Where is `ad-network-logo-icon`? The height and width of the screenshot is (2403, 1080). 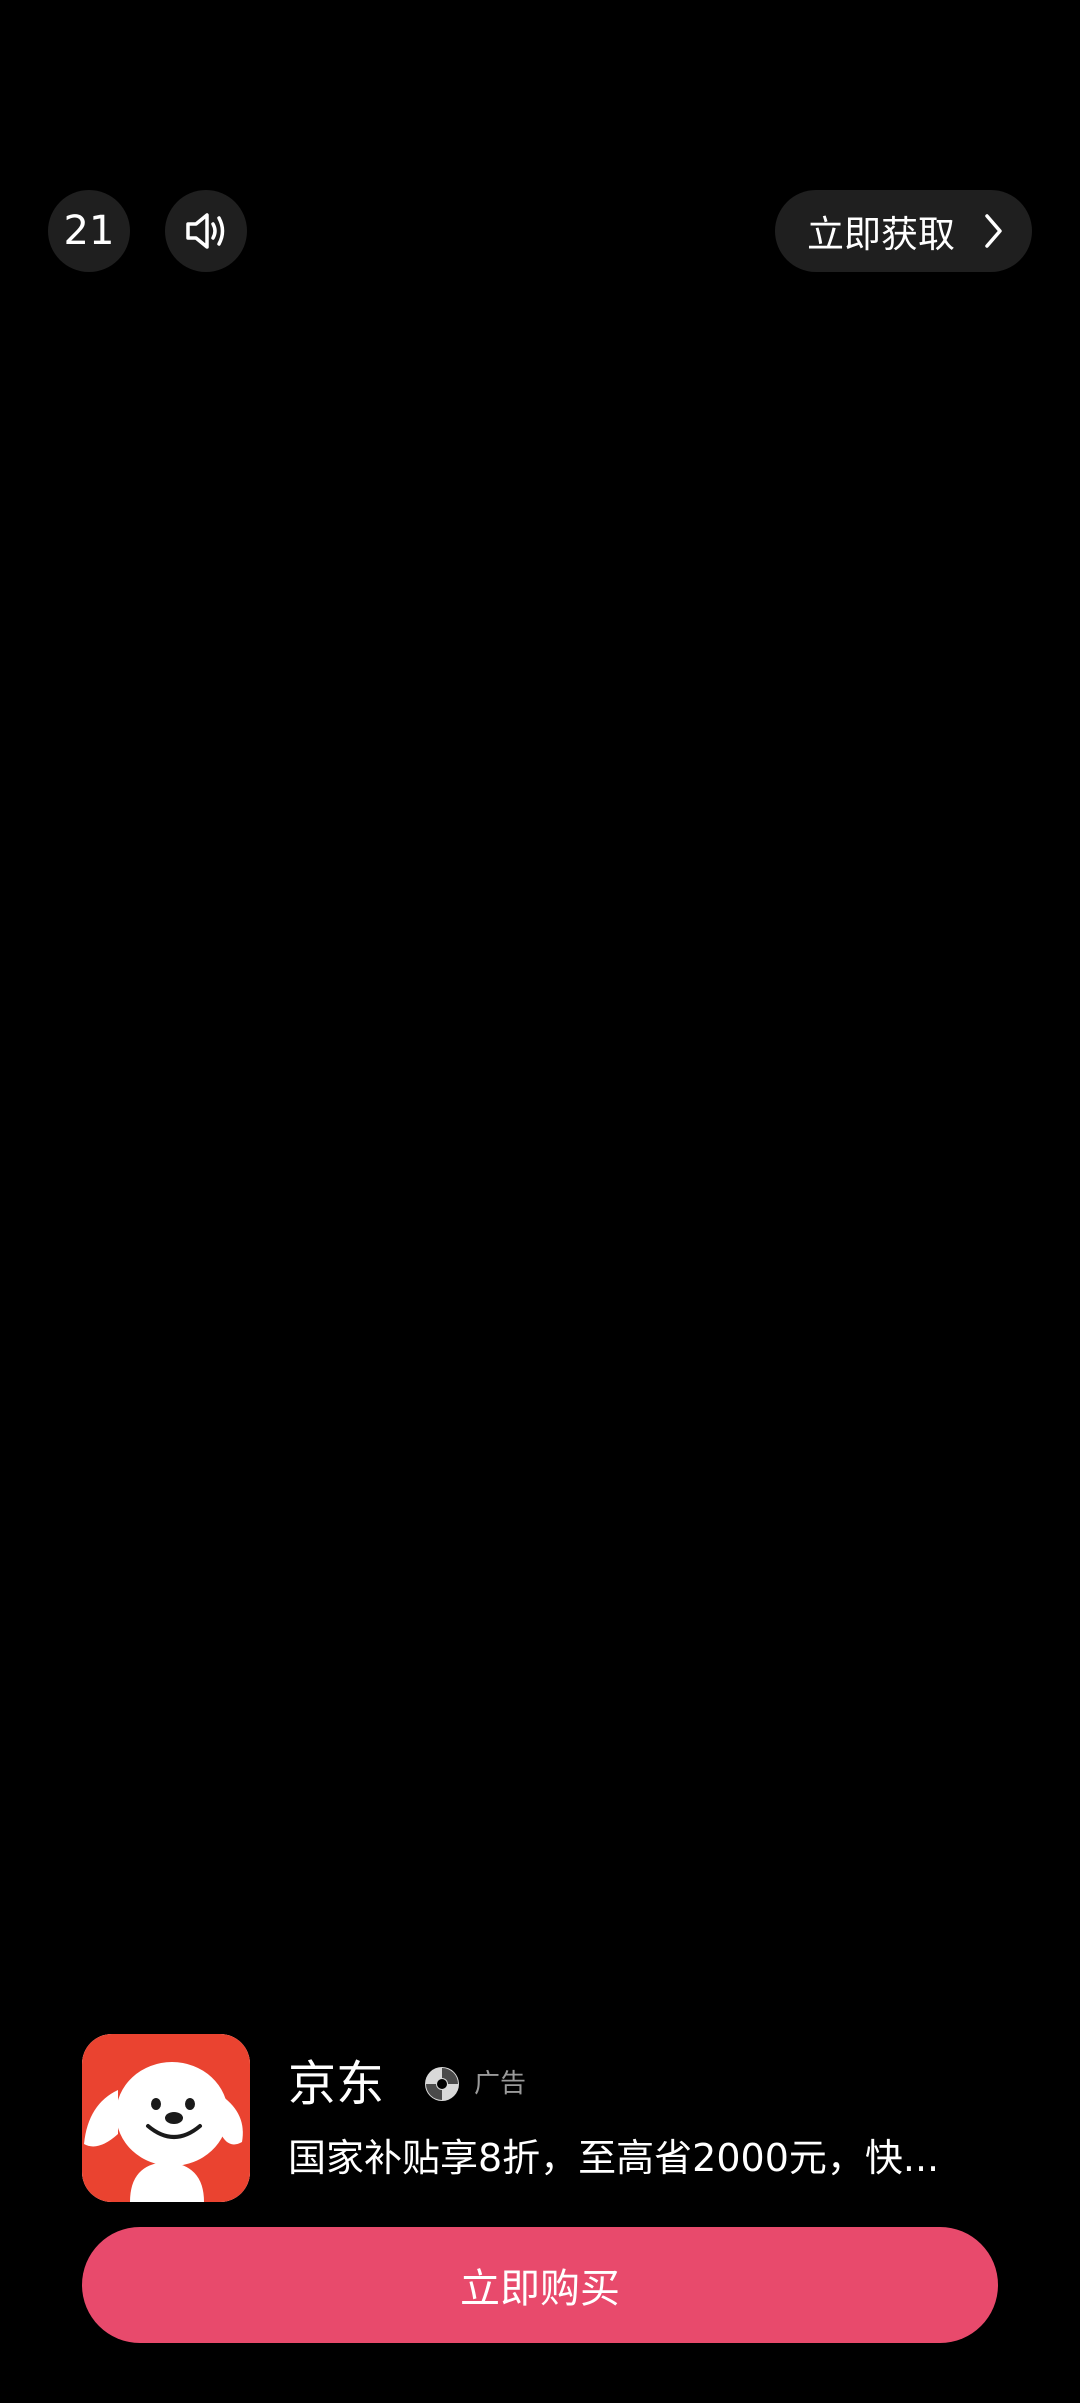
ad-network-logo-icon is located at coordinates (442, 2084).